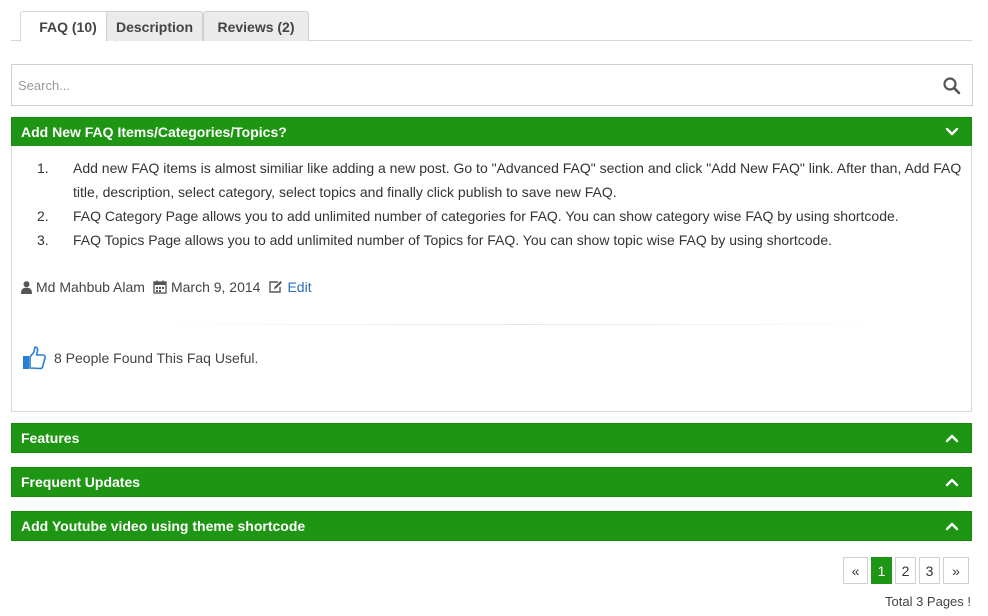 The height and width of the screenshot is (616, 988). I want to click on tab-bar: FAQ (10) Description Reviews (2), so click(491, 26).